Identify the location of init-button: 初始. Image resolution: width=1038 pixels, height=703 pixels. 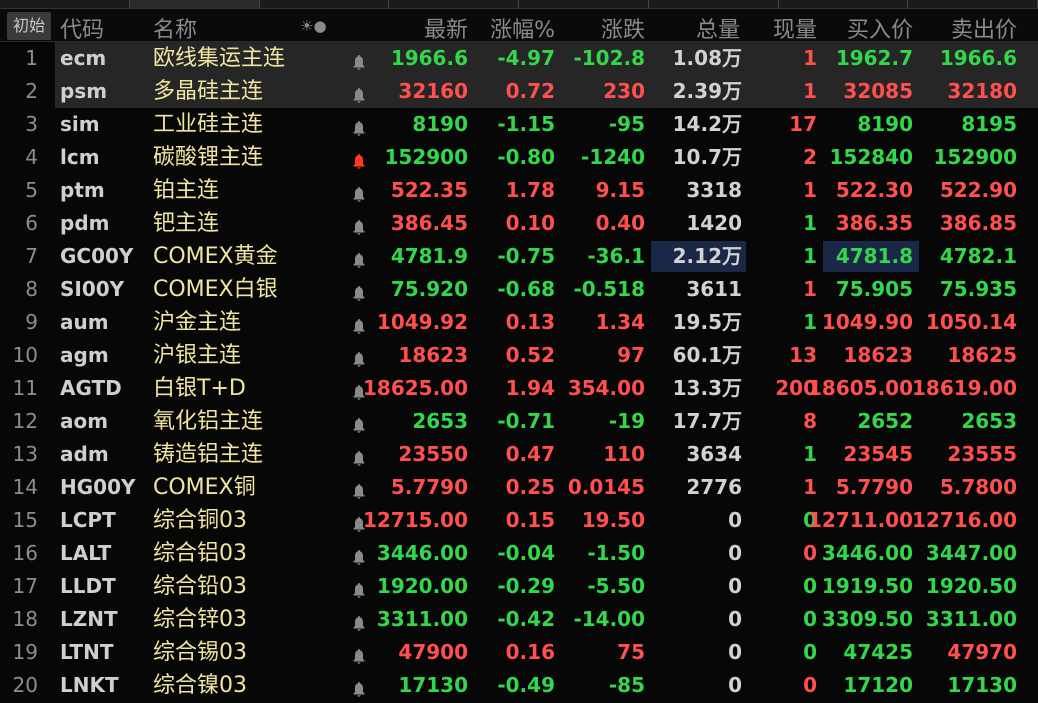
(29, 26).